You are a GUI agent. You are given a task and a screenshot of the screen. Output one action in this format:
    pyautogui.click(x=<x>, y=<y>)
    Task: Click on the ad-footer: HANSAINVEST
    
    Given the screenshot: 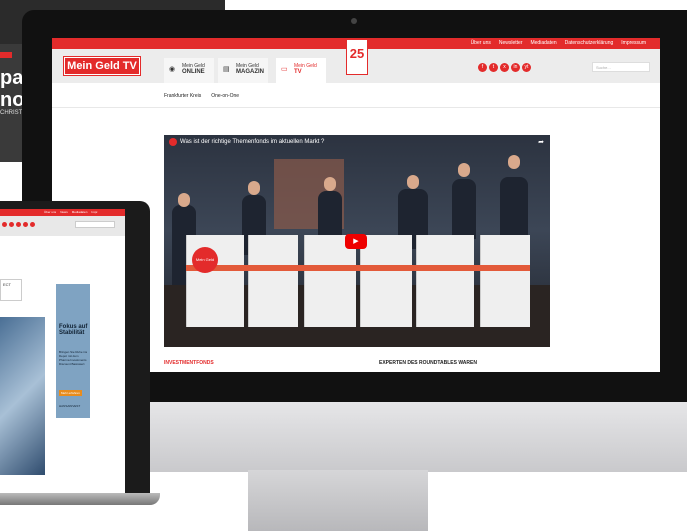 What is the action you would take?
    pyautogui.click(x=70, y=406)
    